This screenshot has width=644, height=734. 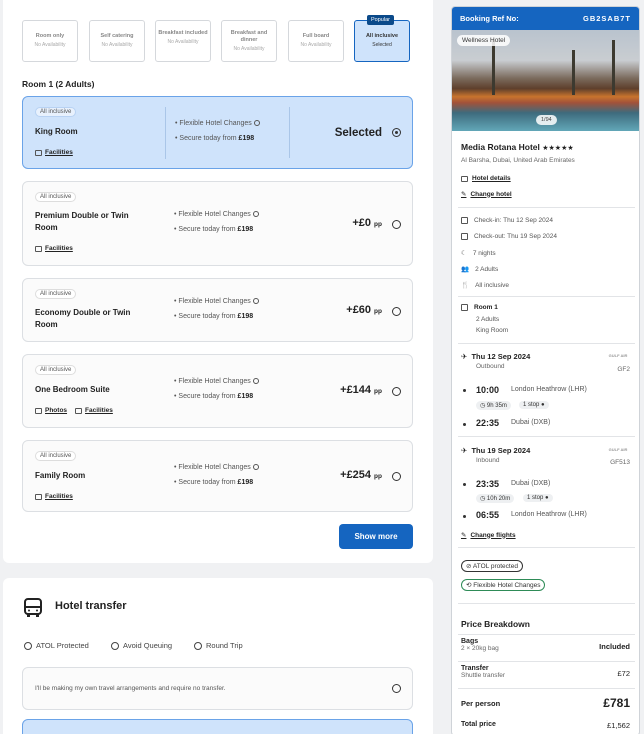 I want to click on board-option-breakfast-dinner: Breakfast and dinner No Availability, so click(x=249, y=41).